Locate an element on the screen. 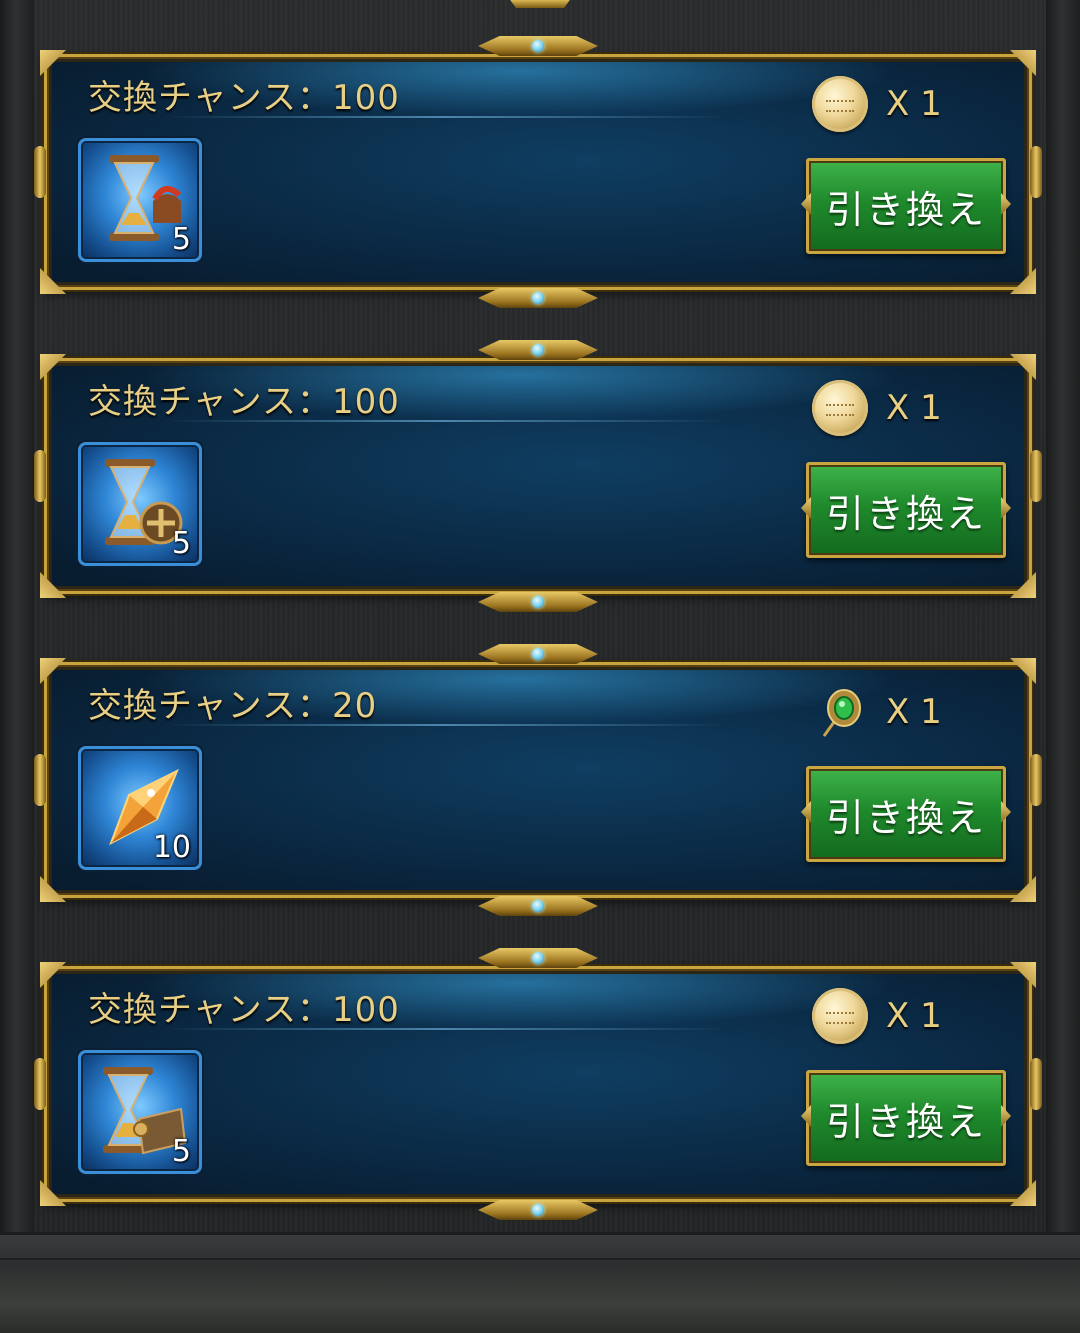  top-ornament is located at coordinates (540, 4).